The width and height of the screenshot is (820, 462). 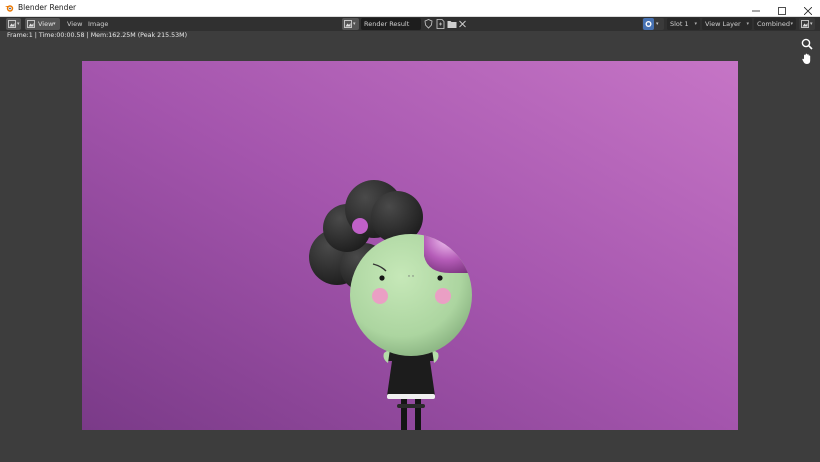 I want to click on render-pass-label: Combined, so click(x=774, y=24).